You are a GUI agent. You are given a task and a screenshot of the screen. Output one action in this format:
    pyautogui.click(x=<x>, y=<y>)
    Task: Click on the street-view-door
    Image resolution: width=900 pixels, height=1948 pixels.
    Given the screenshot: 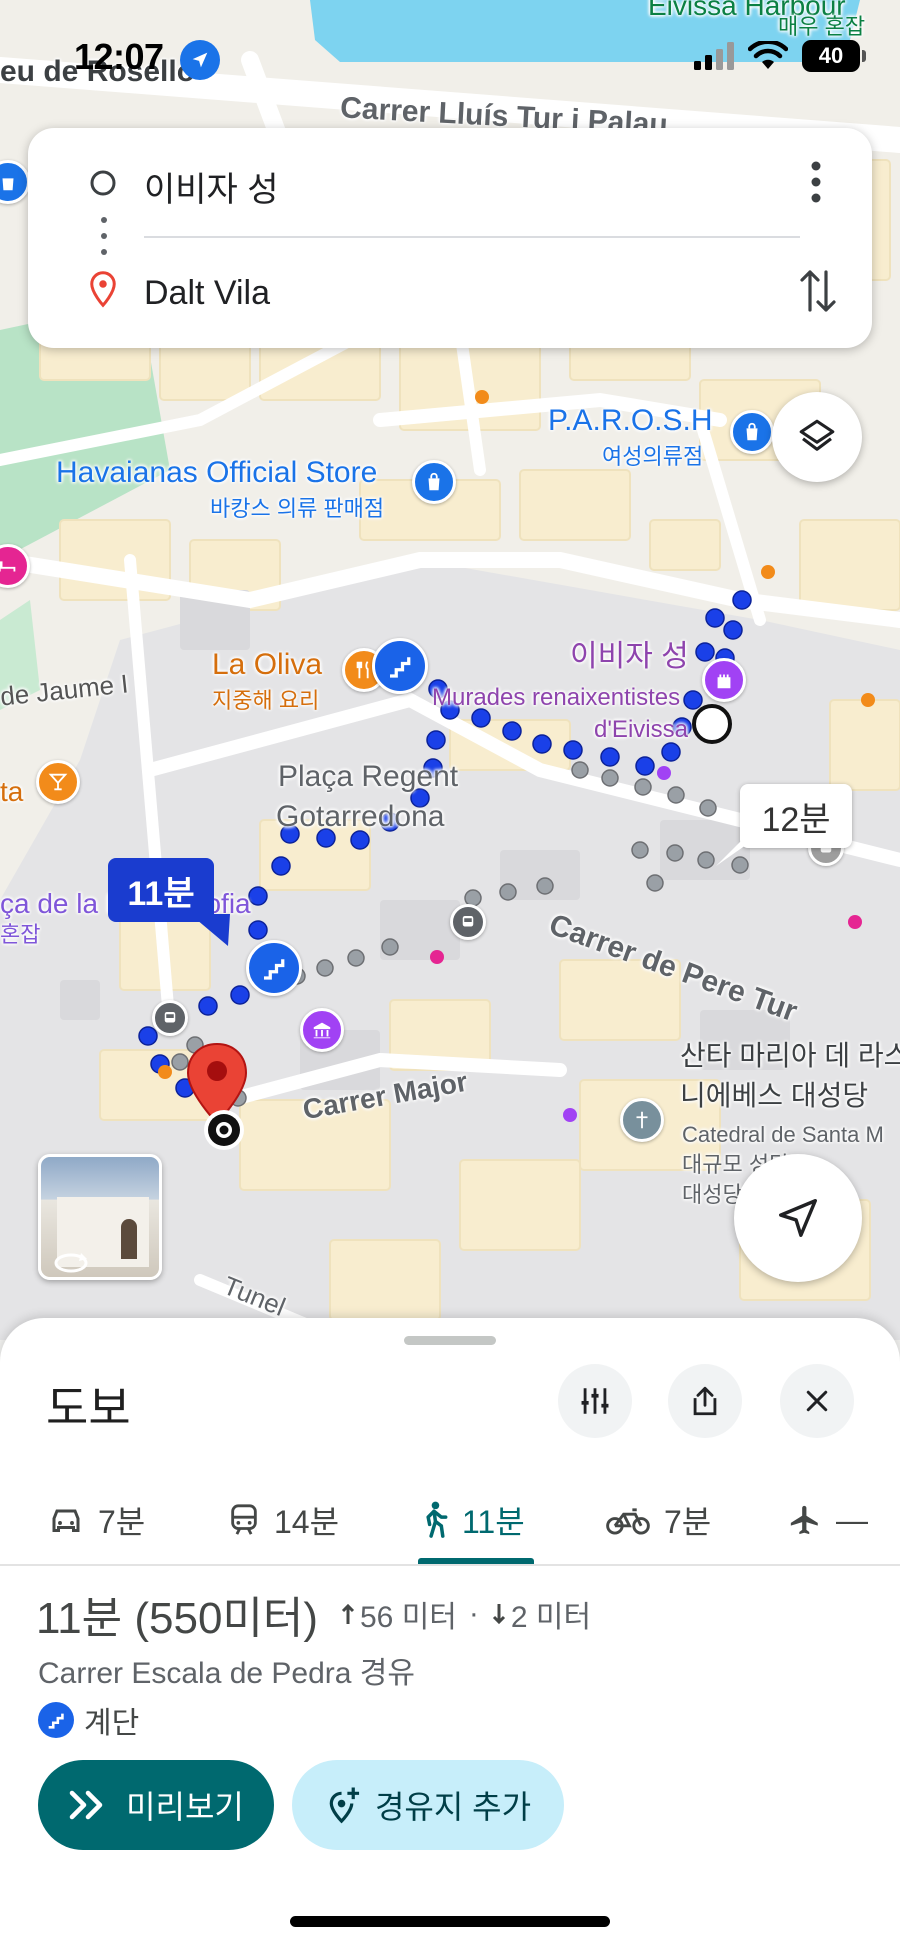 What is the action you would take?
    pyautogui.click(x=129, y=1239)
    